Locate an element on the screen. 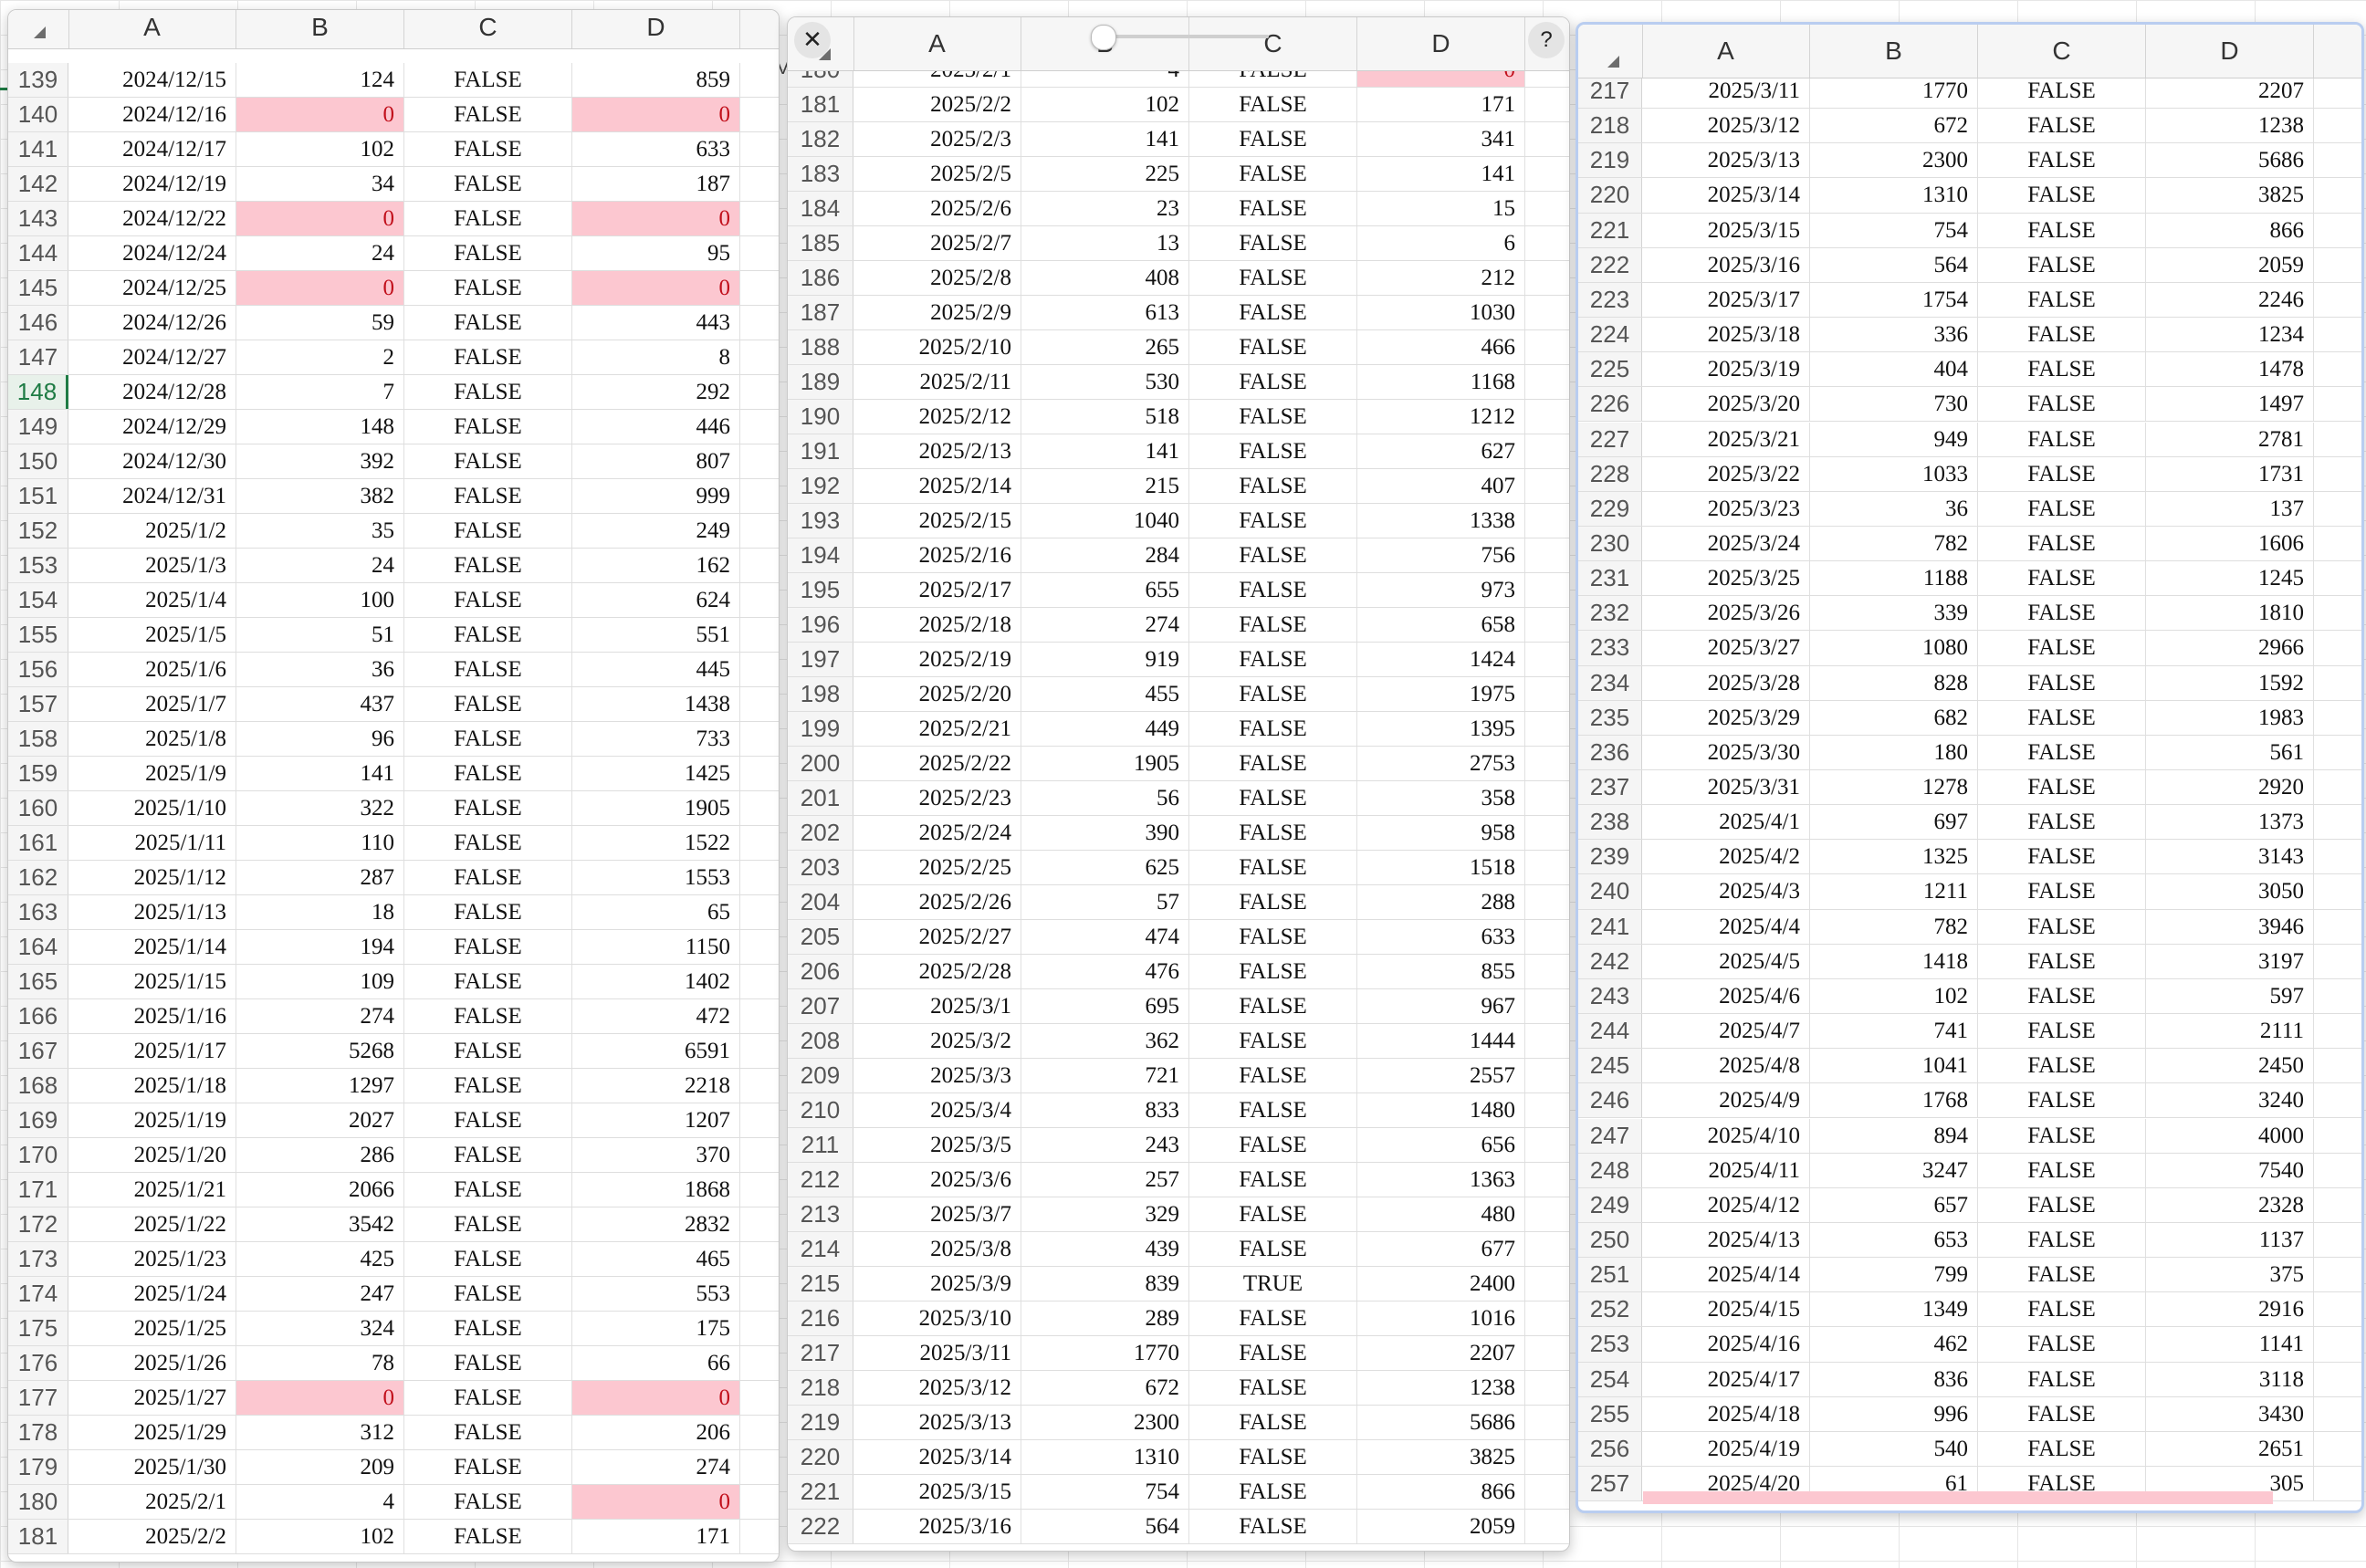 The image size is (2366, 1568). cell-a: 2024/12/29 is located at coordinates (152, 427).